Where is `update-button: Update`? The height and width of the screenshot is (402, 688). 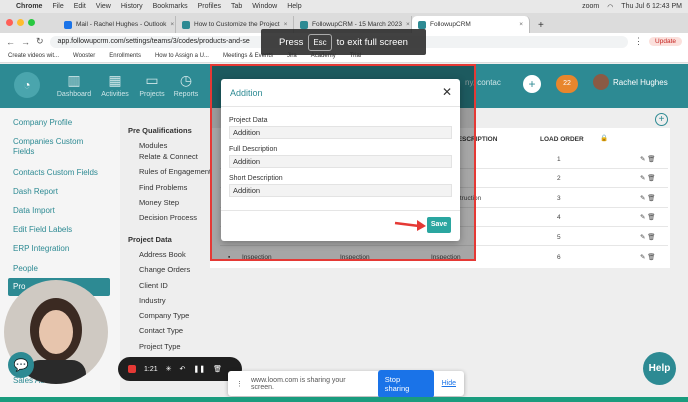 update-button: Update is located at coordinates (665, 41).